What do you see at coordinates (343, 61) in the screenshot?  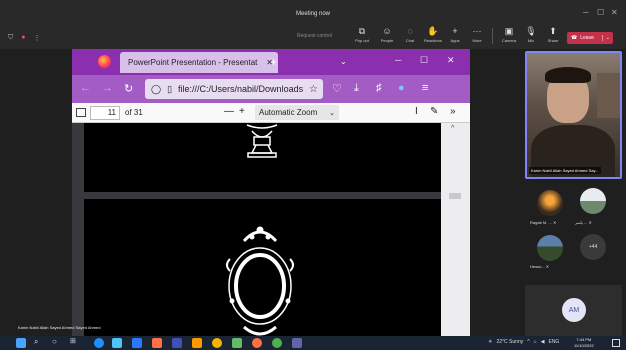 I see `list-tabs-icon: ⌄` at bounding box center [343, 61].